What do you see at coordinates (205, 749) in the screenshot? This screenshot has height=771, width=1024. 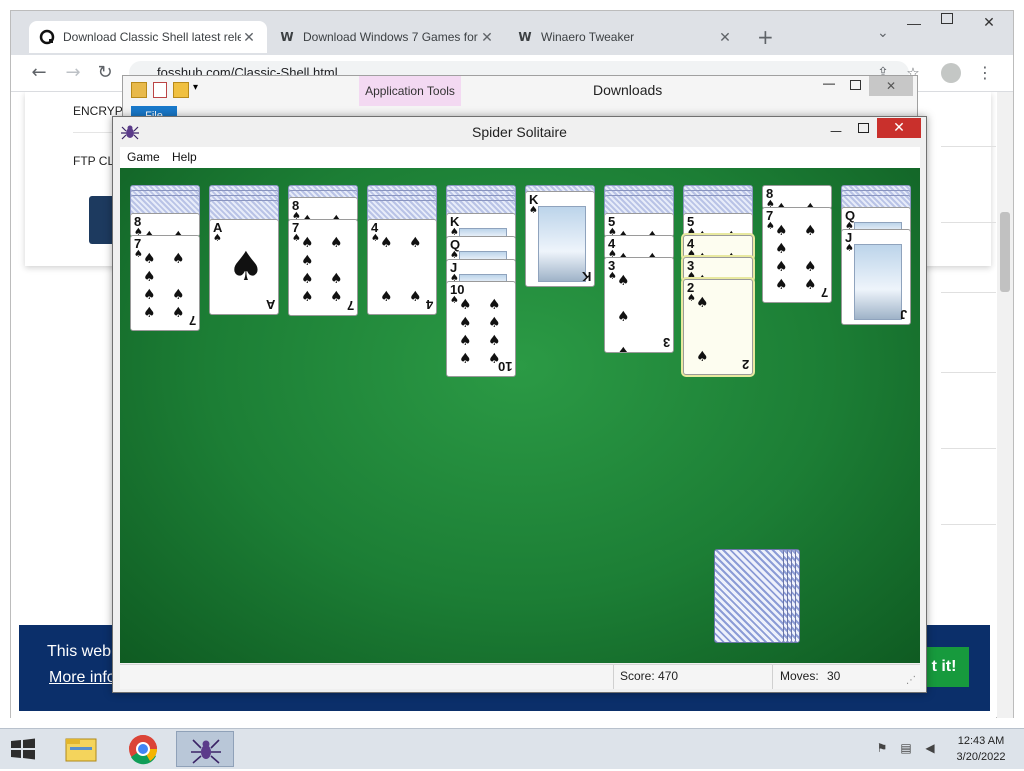 I see `spider-solitaire-taskbar-button` at bounding box center [205, 749].